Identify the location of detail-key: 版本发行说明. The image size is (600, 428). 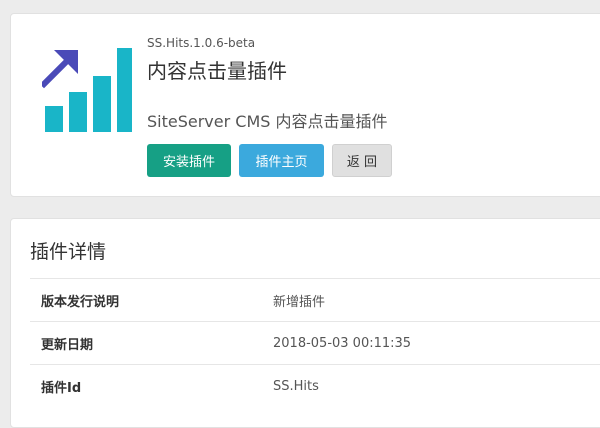
(80, 302).